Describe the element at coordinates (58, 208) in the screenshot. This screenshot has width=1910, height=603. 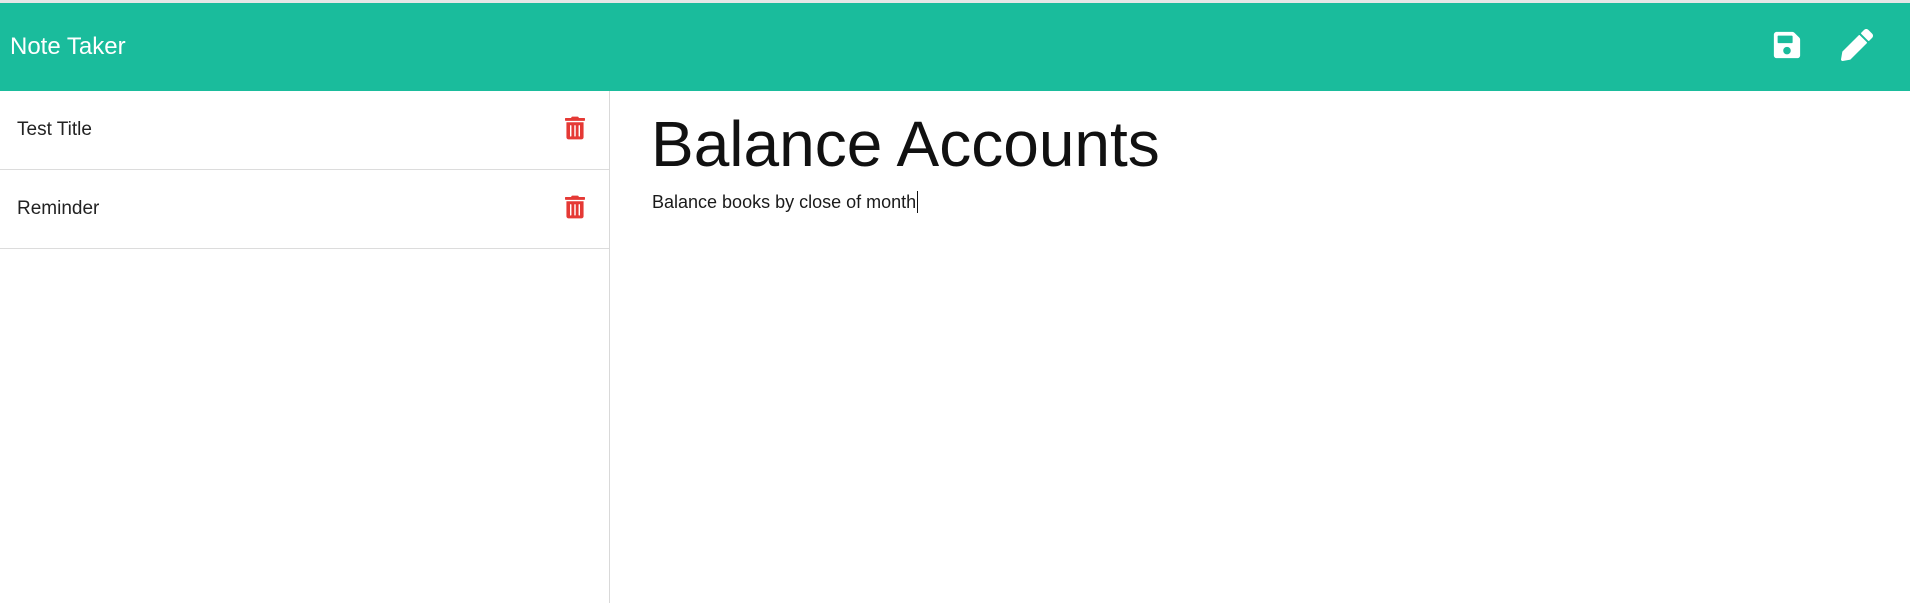
I see `note-title: Reminder` at that location.